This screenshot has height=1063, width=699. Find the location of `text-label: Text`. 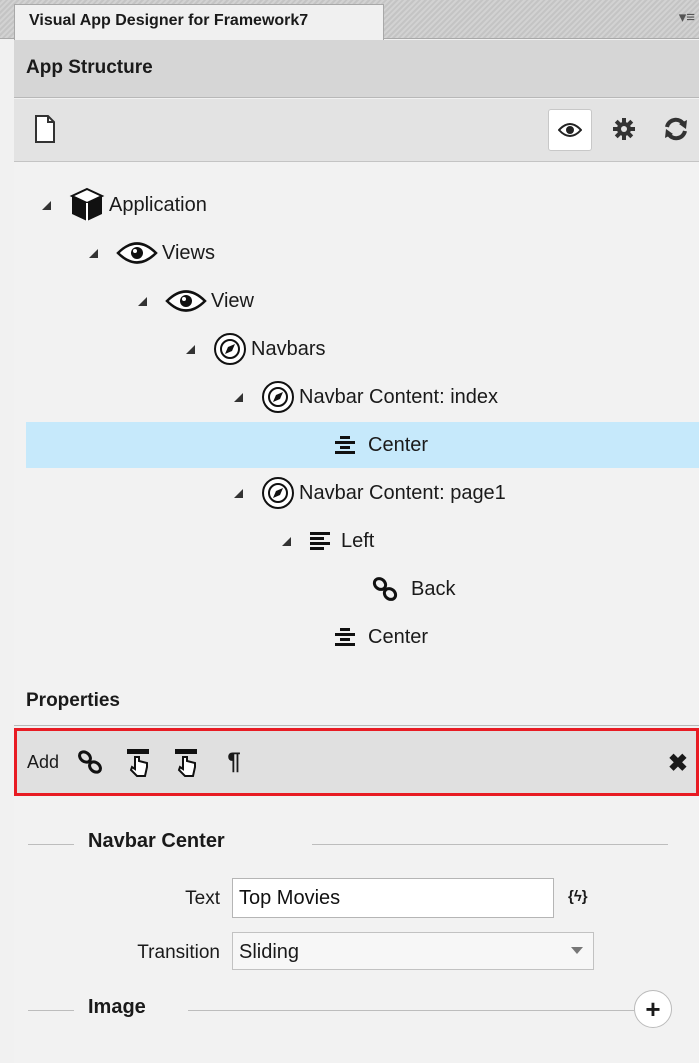

text-label: Text is located at coordinates (202, 898).